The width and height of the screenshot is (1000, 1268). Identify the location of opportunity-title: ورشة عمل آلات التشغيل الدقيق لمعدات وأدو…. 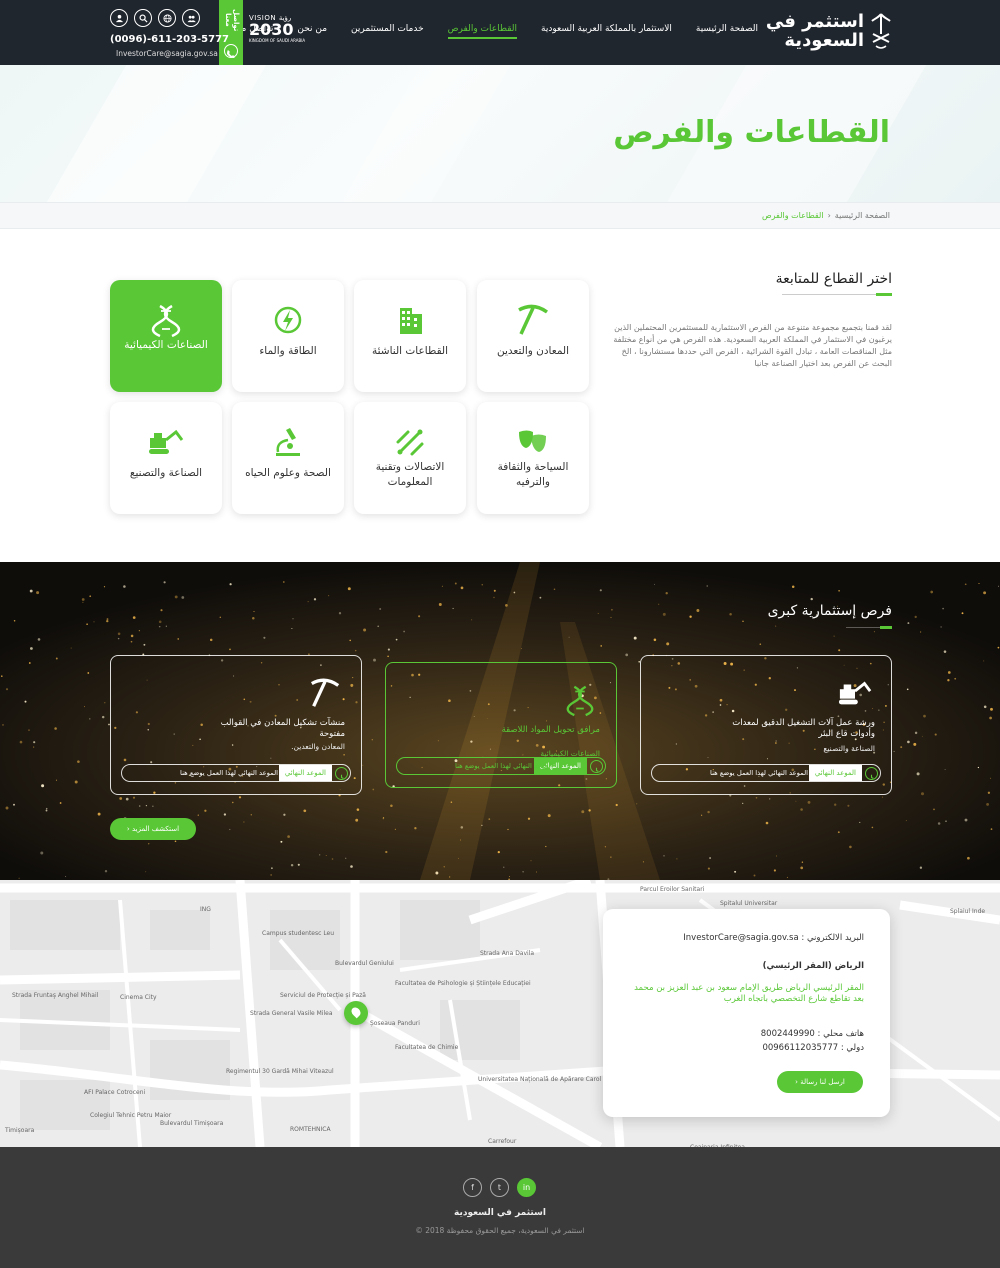
(803, 728).